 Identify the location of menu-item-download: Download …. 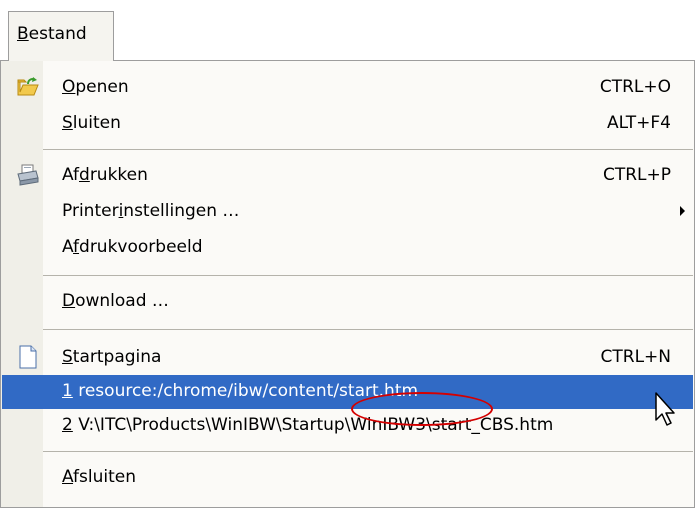
(347, 302).